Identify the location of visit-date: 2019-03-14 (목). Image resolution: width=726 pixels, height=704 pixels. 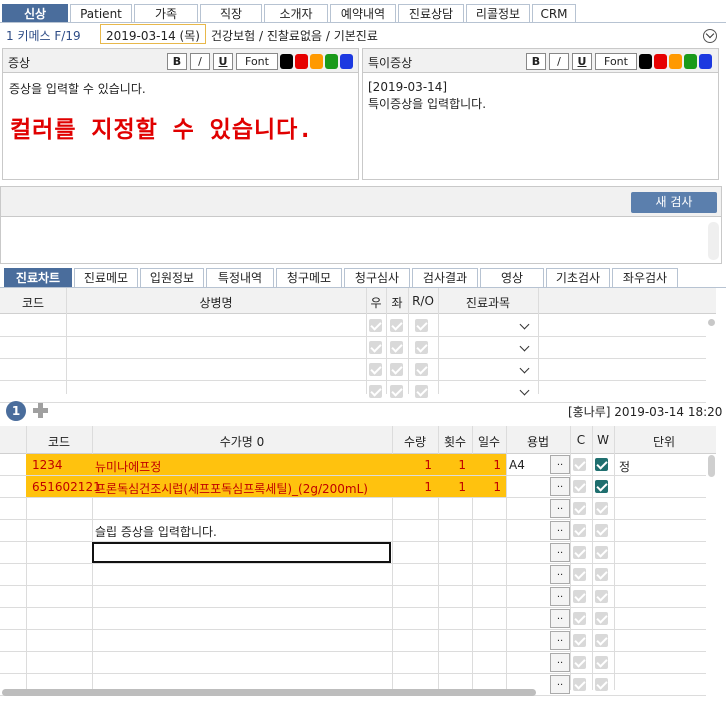
(153, 34).